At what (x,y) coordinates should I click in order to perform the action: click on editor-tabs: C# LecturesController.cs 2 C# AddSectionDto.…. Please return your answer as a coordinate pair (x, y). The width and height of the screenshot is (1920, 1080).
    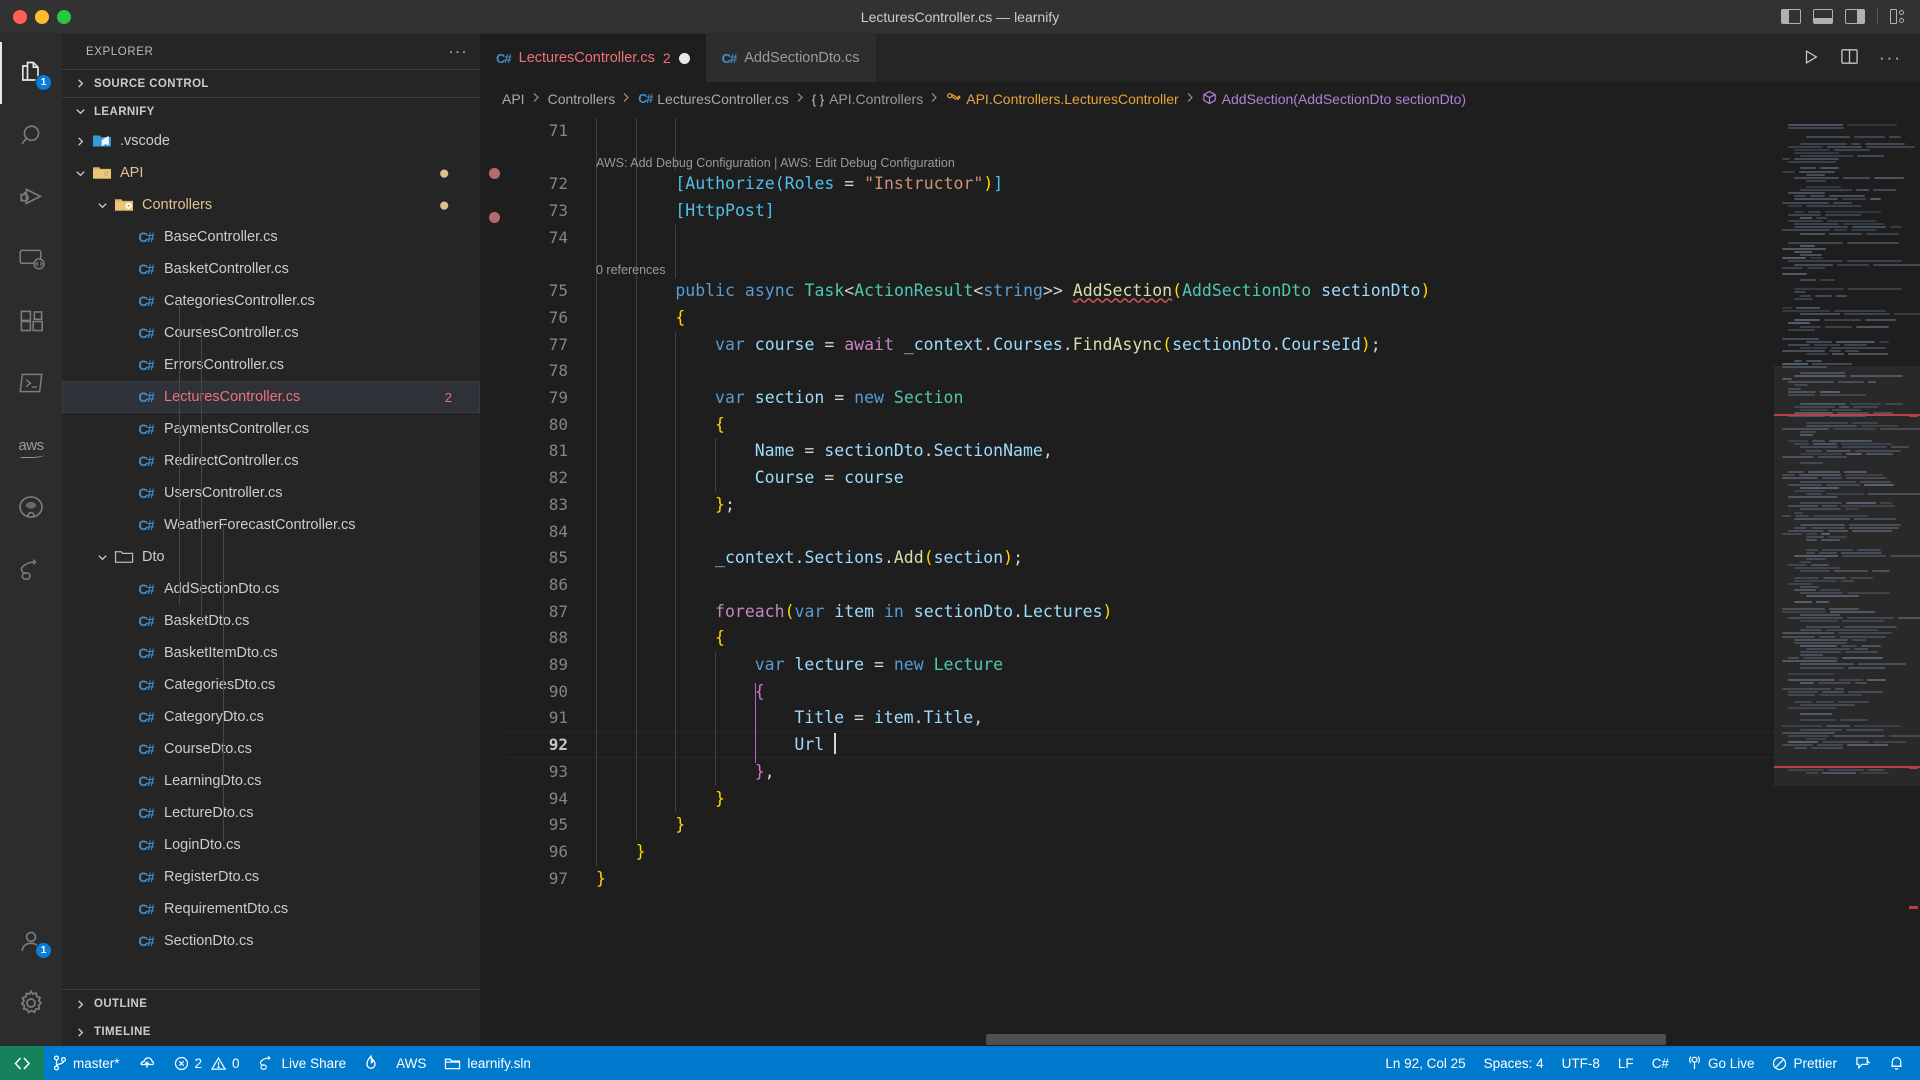
    Looking at the image, I should click on (1200, 58).